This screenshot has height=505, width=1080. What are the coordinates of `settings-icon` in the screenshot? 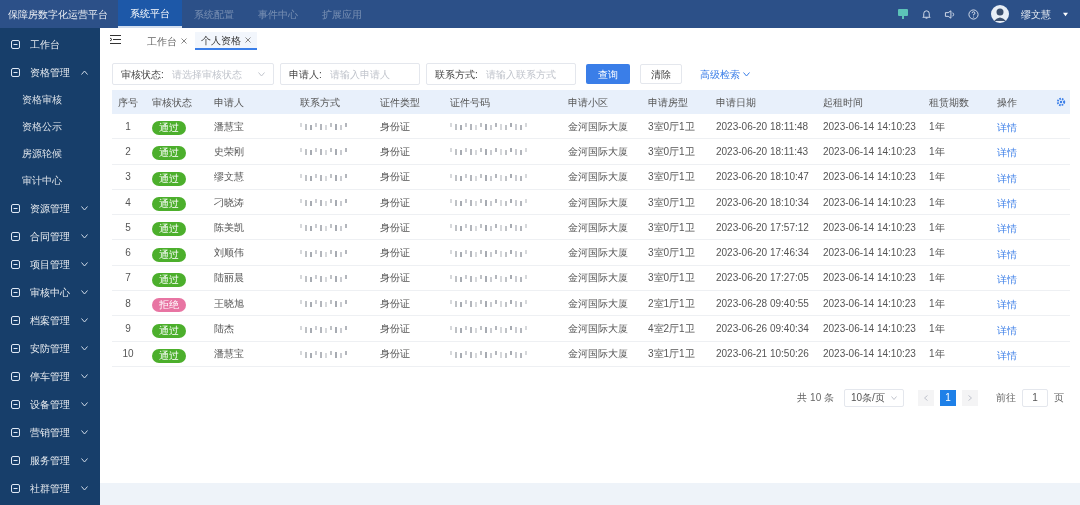 It's located at (1061, 102).